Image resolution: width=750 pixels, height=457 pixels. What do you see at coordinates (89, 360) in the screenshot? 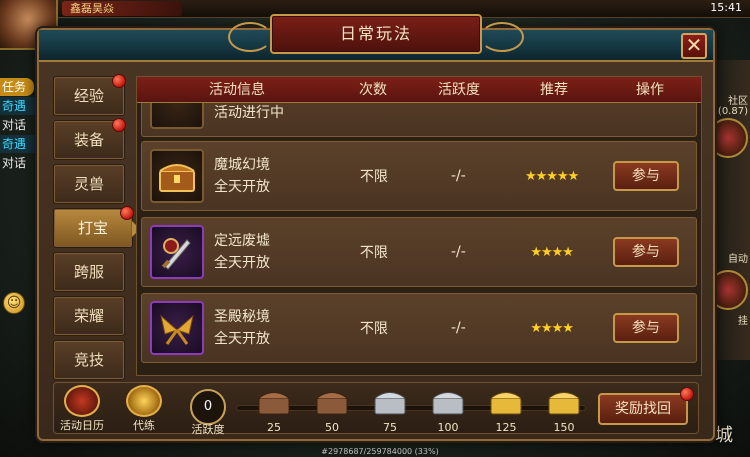
I see `tab-arena: 竞技` at bounding box center [89, 360].